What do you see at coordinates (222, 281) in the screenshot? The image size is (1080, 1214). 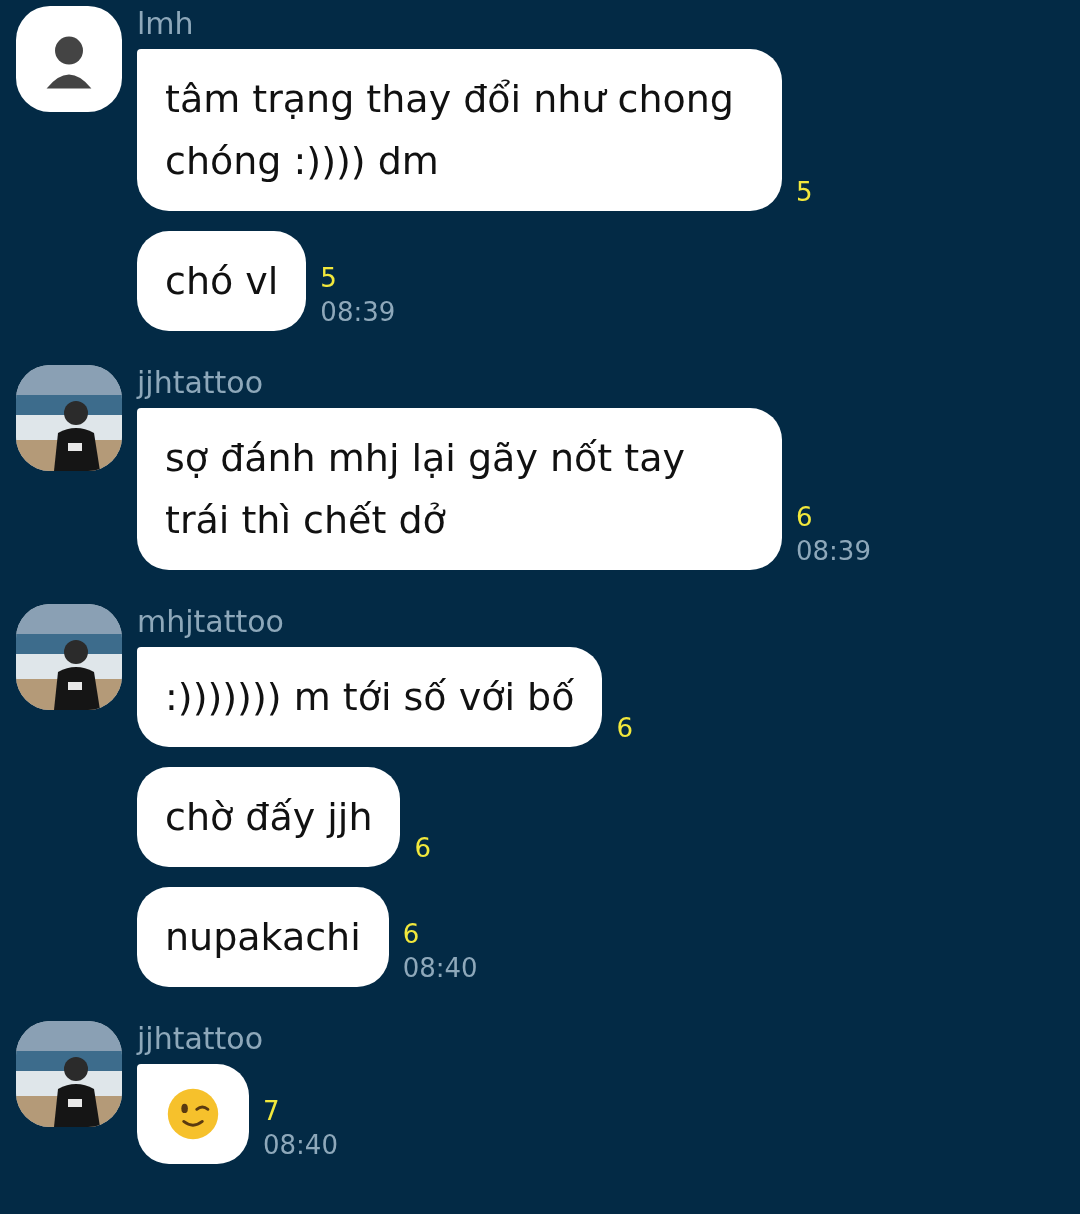 I see `message-bubble: chó vl` at bounding box center [222, 281].